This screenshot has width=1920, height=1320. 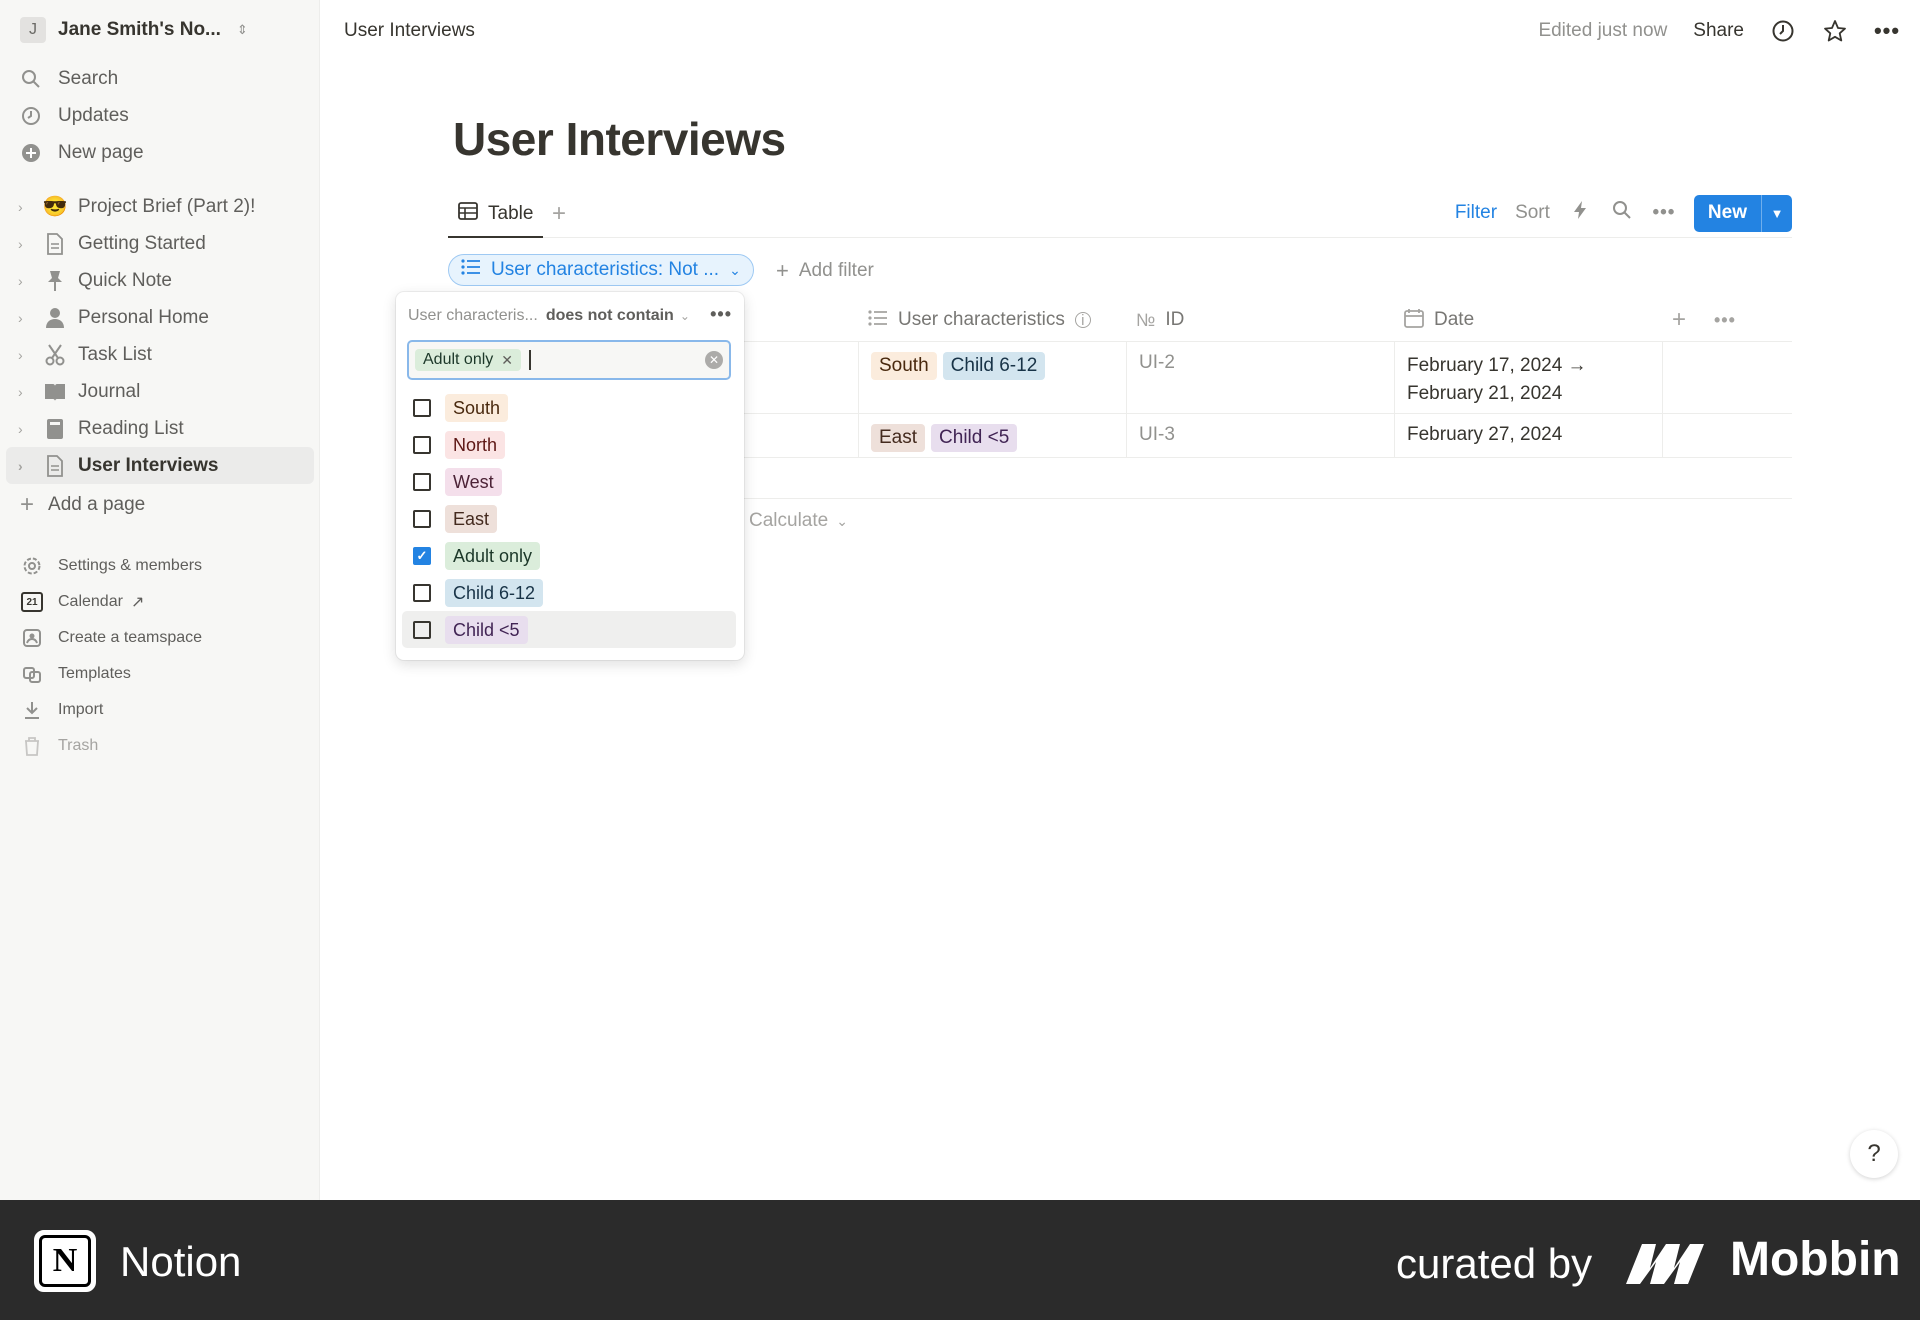 I want to click on table-cell-characteristics: South Child 6-12, so click(x=992, y=377).